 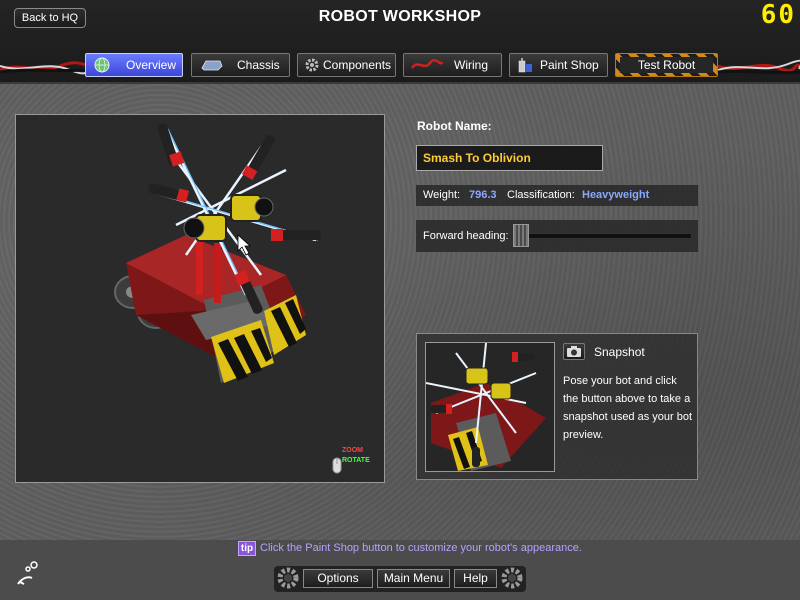 I want to click on snapshot-preview-image, so click(x=485, y=406).